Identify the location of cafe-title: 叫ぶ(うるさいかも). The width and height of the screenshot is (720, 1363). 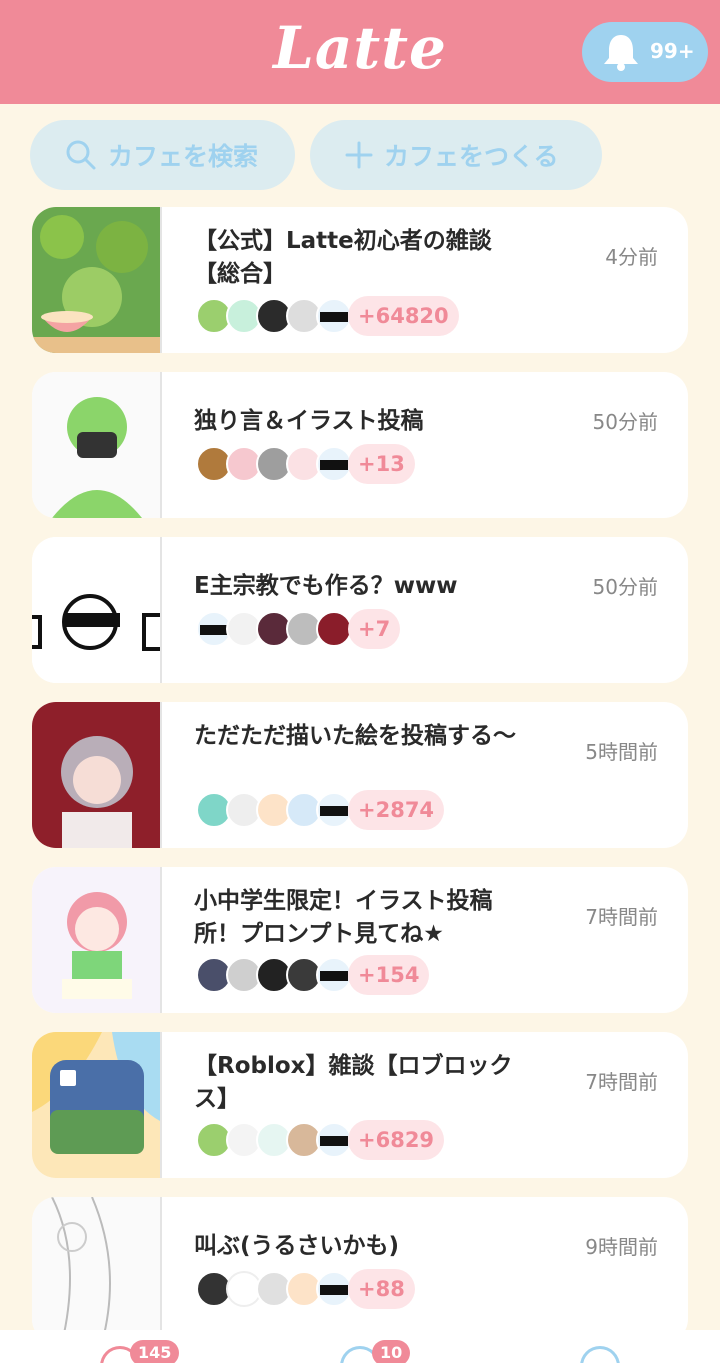
(297, 1246).